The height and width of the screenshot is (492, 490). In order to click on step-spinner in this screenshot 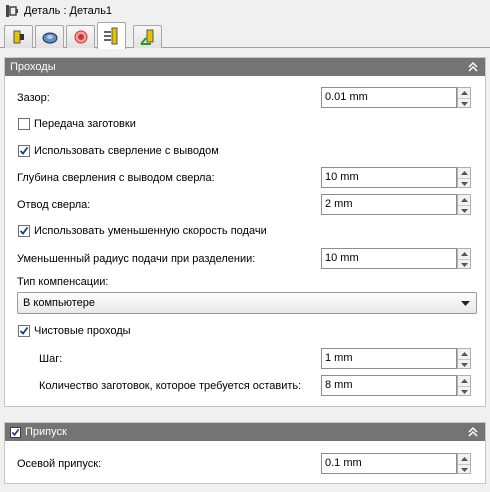, I will do `click(464, 358)`.